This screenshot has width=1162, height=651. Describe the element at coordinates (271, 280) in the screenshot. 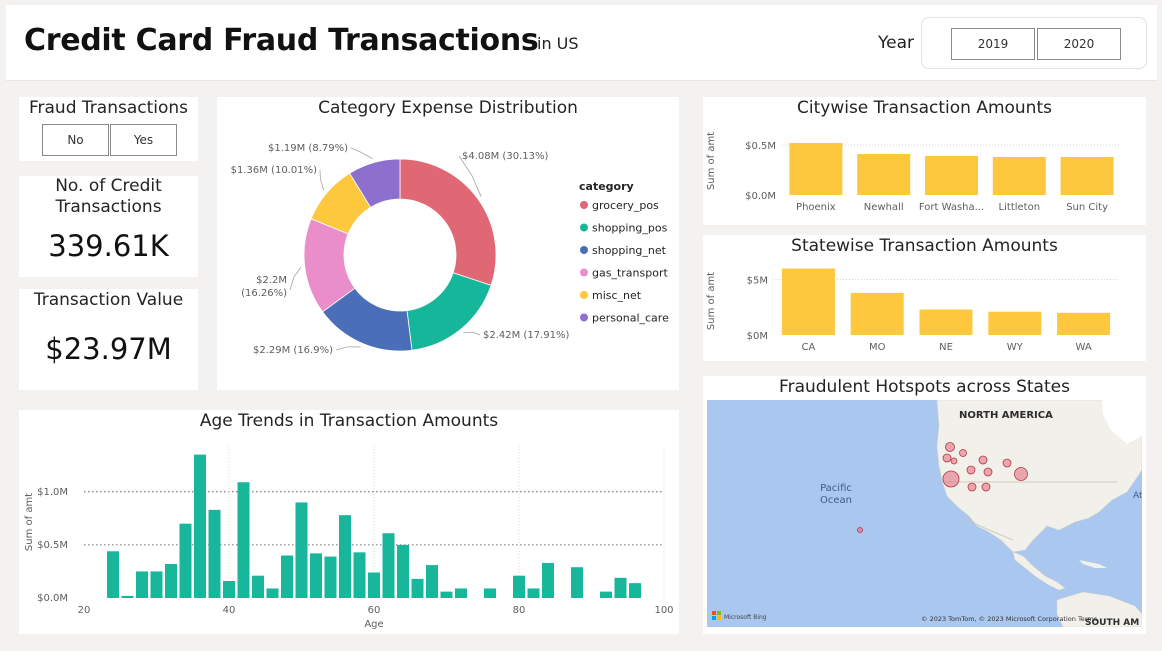

I see `donut-data-label: $2.2M` at that location.